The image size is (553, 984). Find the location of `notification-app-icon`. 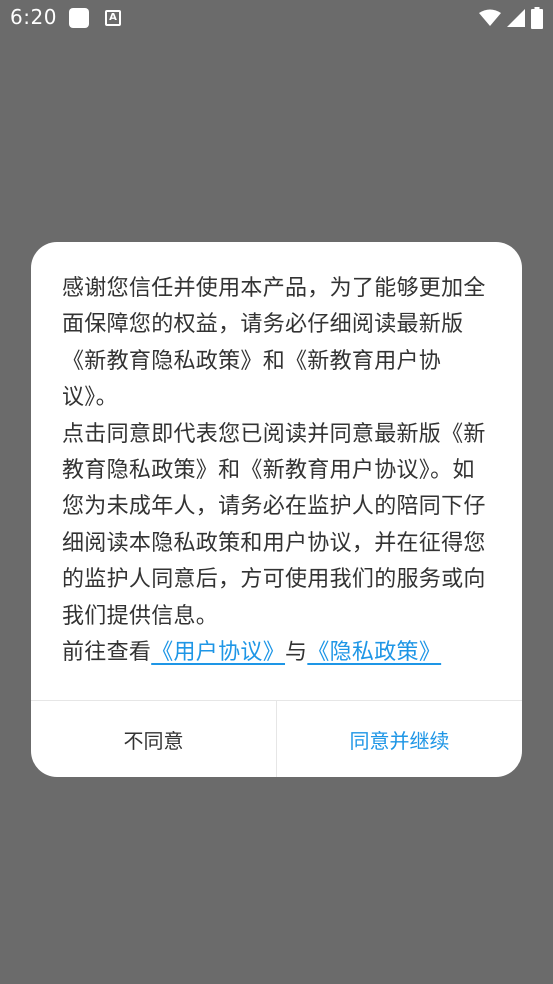

notification-app-icon is located at coordinates (79, 18).